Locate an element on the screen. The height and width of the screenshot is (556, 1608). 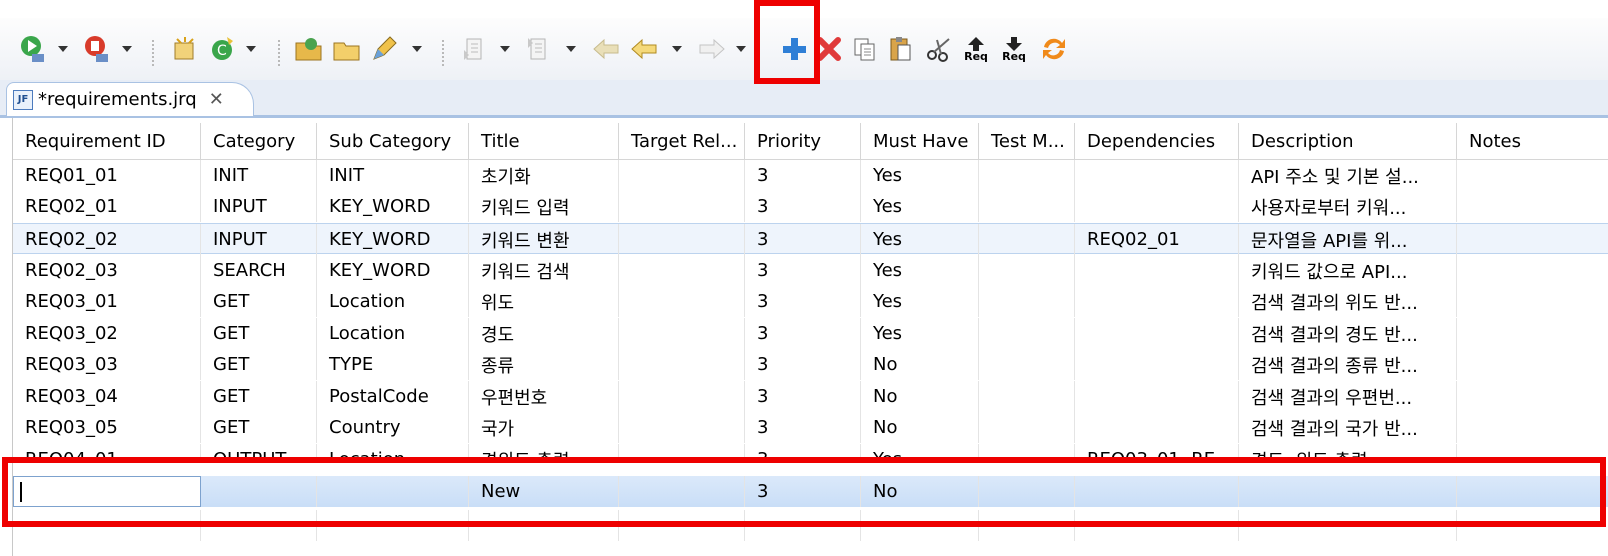
column-header-description: Description is located at coordinates (1348, 141).